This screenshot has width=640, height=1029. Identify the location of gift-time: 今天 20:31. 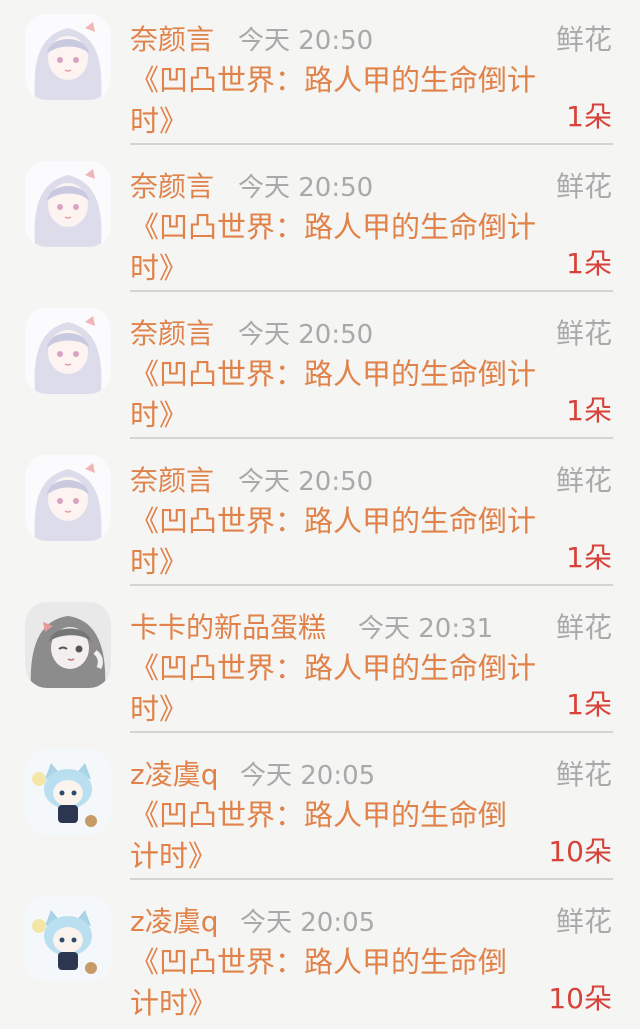
(426, 629).